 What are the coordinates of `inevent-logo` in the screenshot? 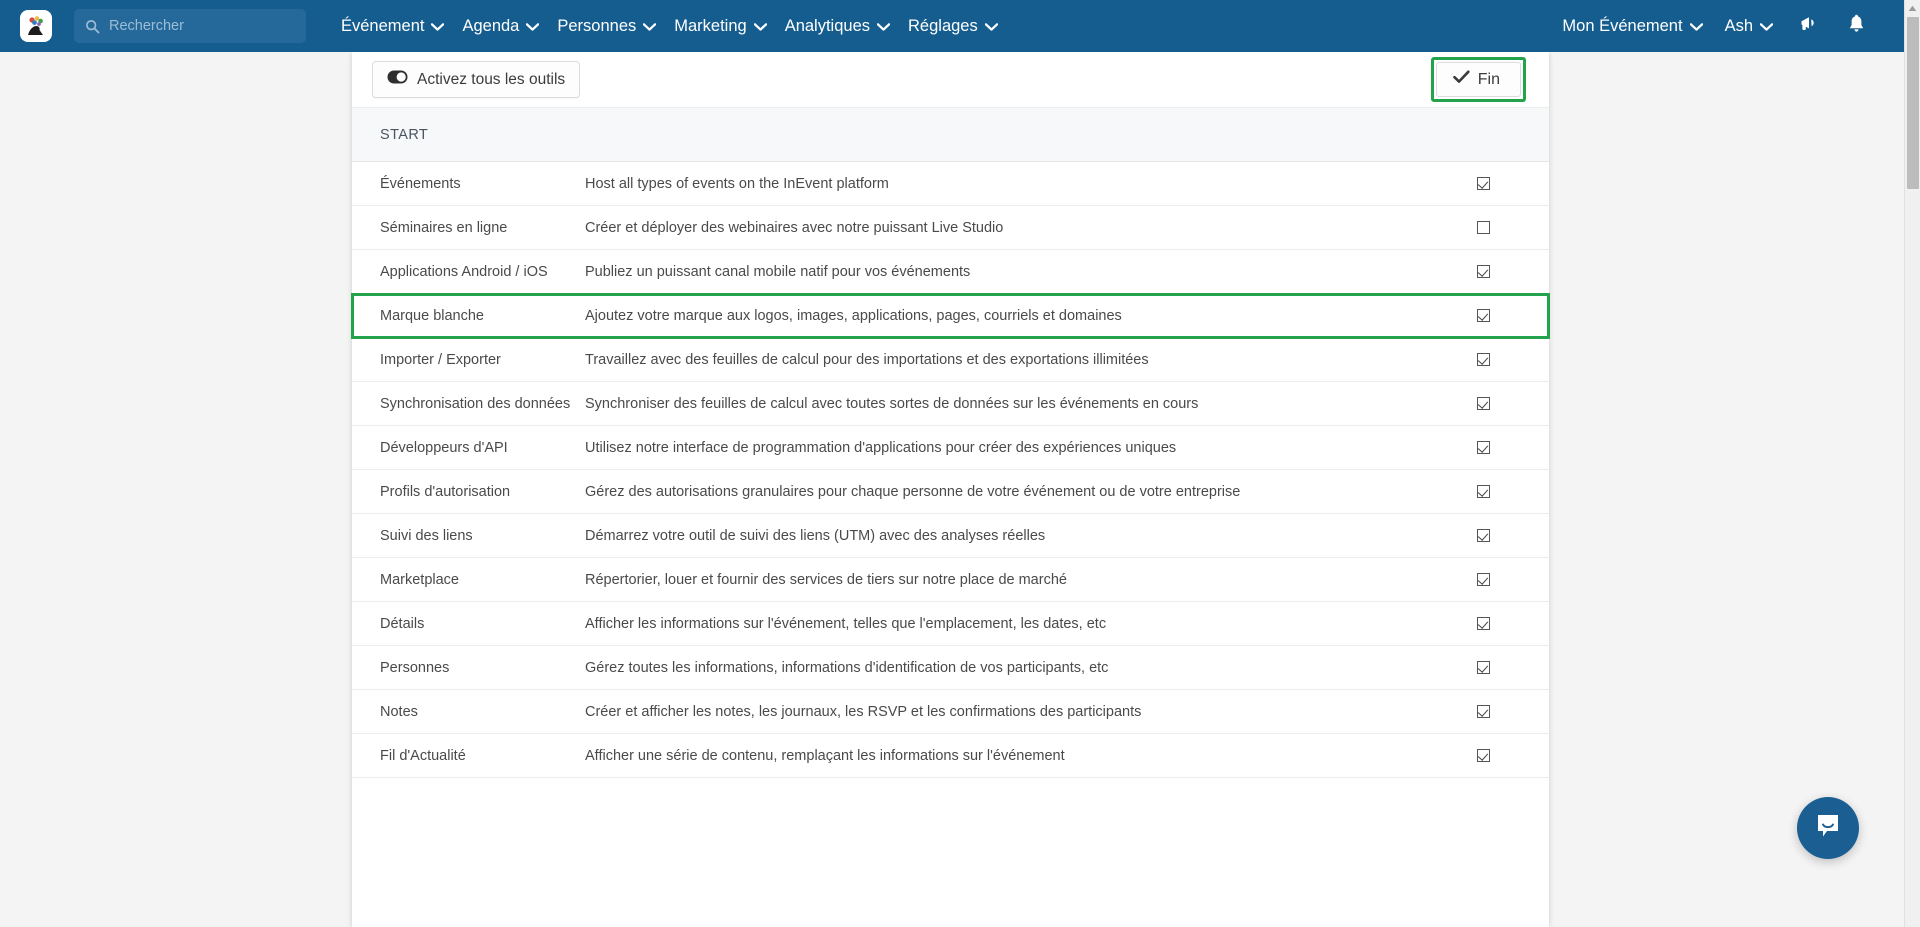 It's located at (36, 26).